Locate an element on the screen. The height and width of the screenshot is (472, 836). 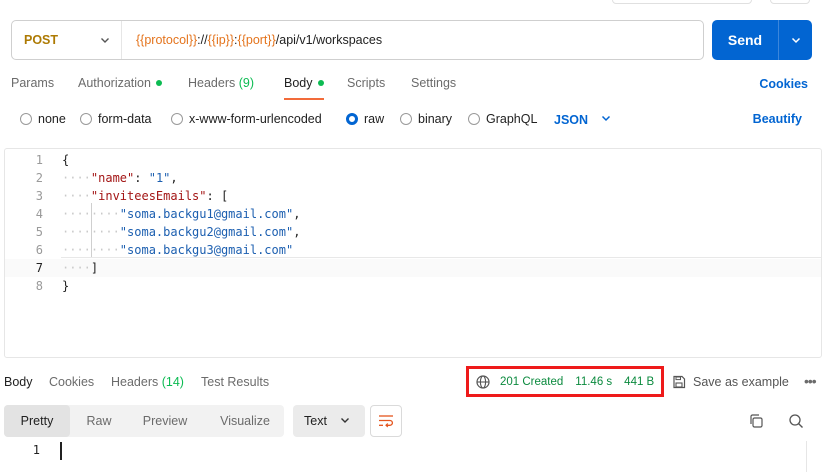
format-select: Text is located at coordinates (329, 421).